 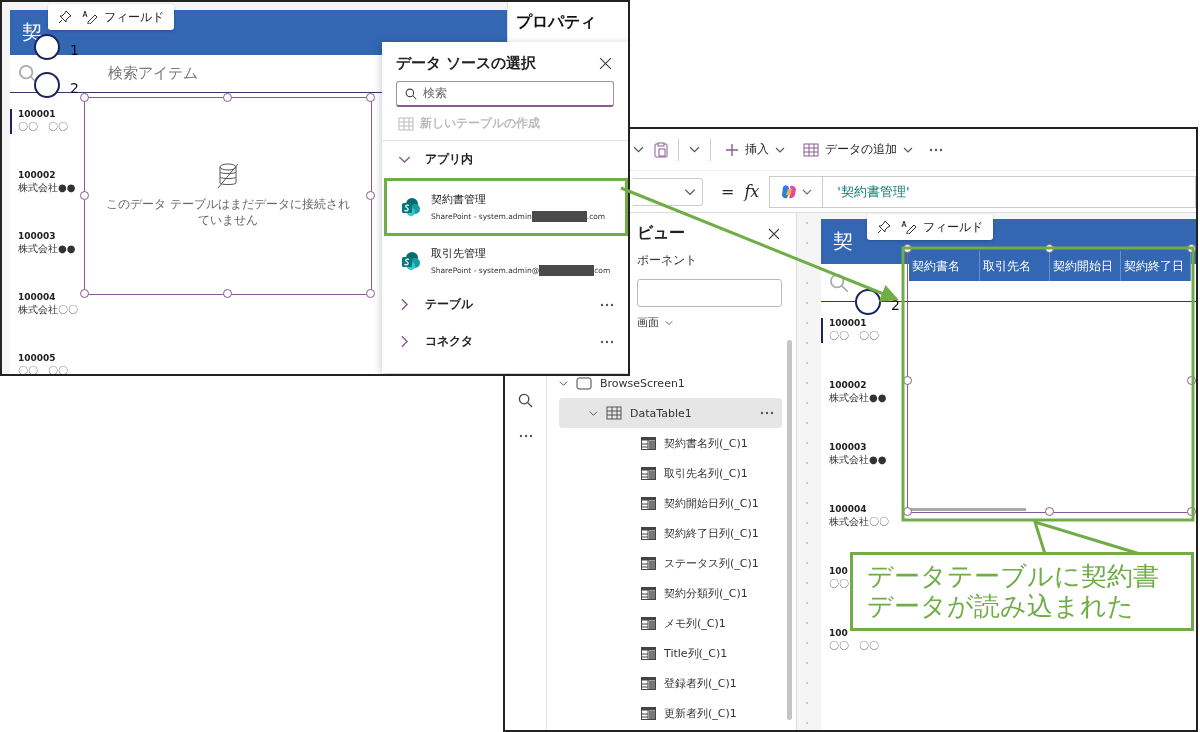 What do you see at coordinates (614, 413) in the screenshot?
I see `table-icon` at bounding box center [614, 413].